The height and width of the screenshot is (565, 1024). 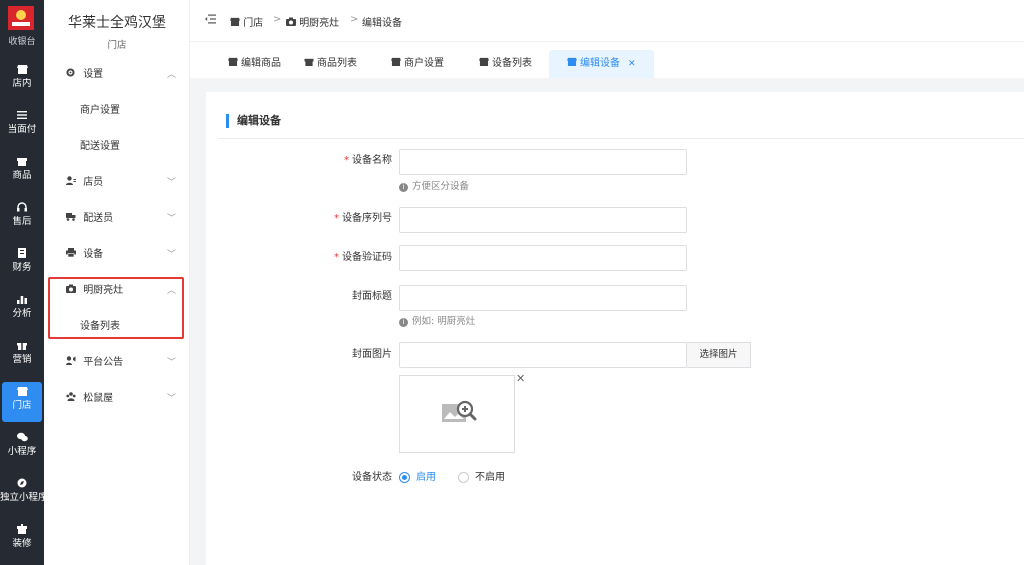 What do you see at coordinates (22, 485) in the screenshot?
I see `compass-icon` at bounding box center [22, 485].